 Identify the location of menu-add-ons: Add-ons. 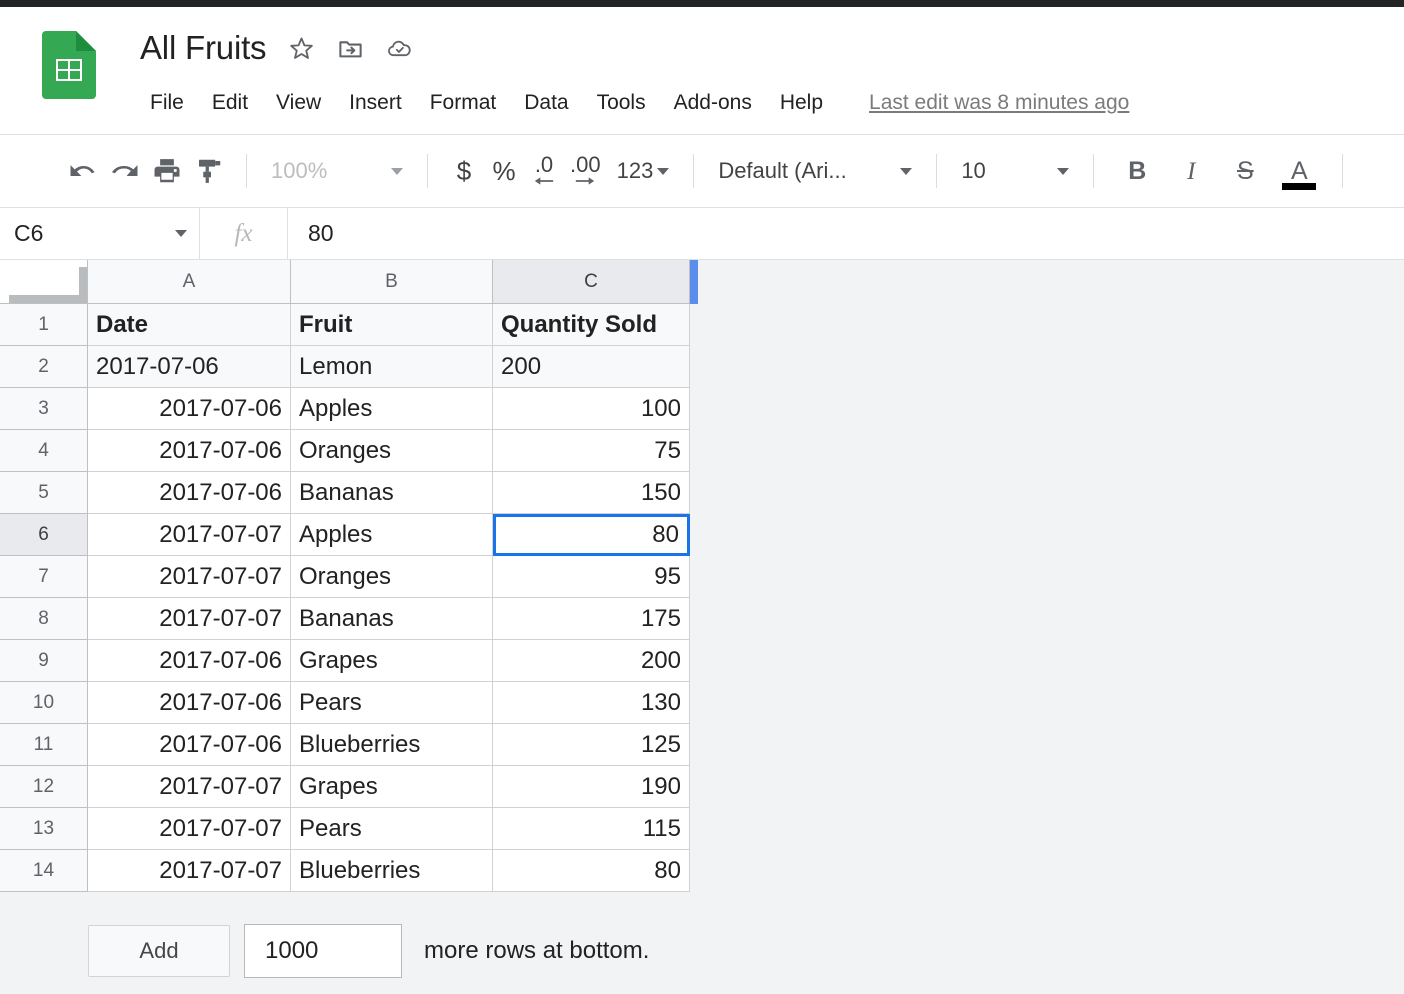
(713, 103).